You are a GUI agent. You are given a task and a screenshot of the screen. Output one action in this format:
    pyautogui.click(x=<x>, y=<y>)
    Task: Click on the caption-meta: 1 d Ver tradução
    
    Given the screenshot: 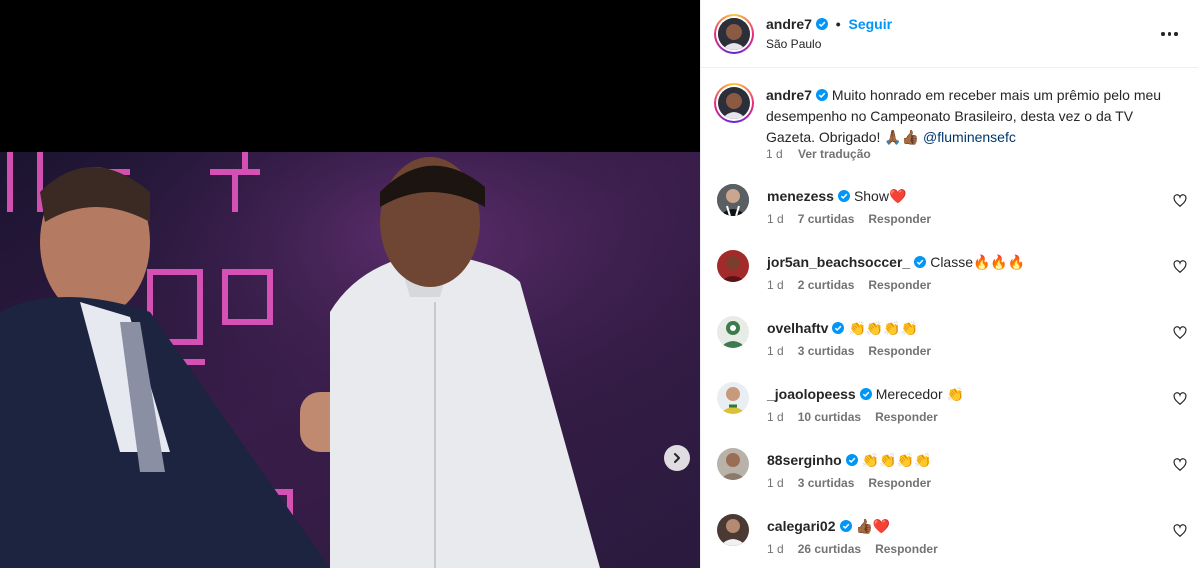 What is the action you would take?
    pyautogui.click(x=818, y=154)
    